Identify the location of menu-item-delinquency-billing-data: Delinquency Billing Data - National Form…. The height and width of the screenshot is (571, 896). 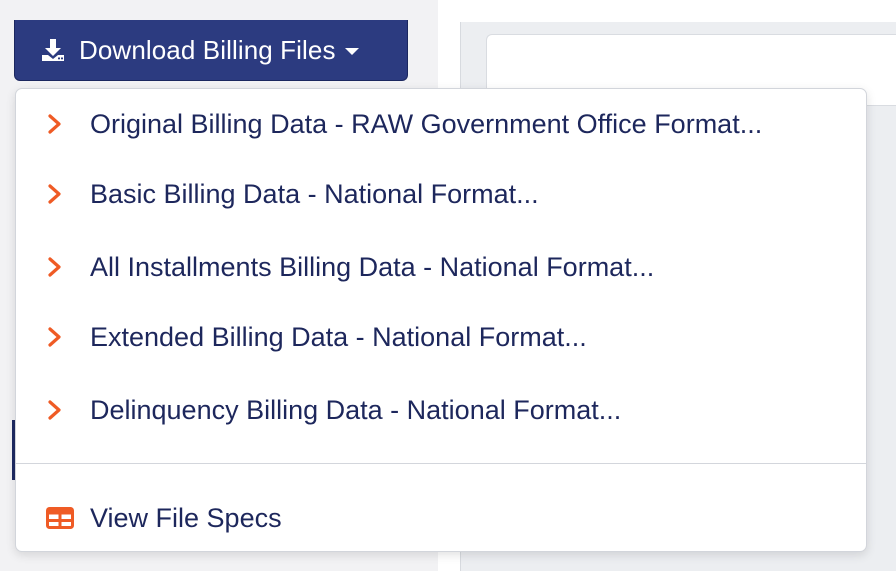
(441, 410).